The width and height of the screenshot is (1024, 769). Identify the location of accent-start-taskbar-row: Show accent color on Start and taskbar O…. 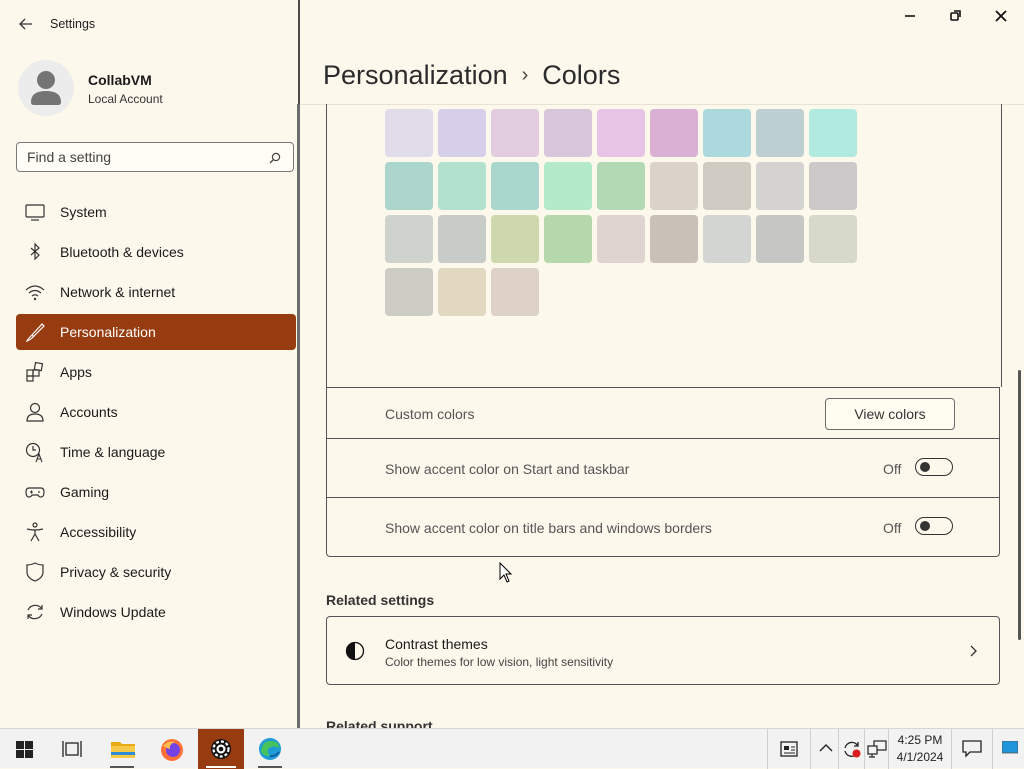
(663, 468).